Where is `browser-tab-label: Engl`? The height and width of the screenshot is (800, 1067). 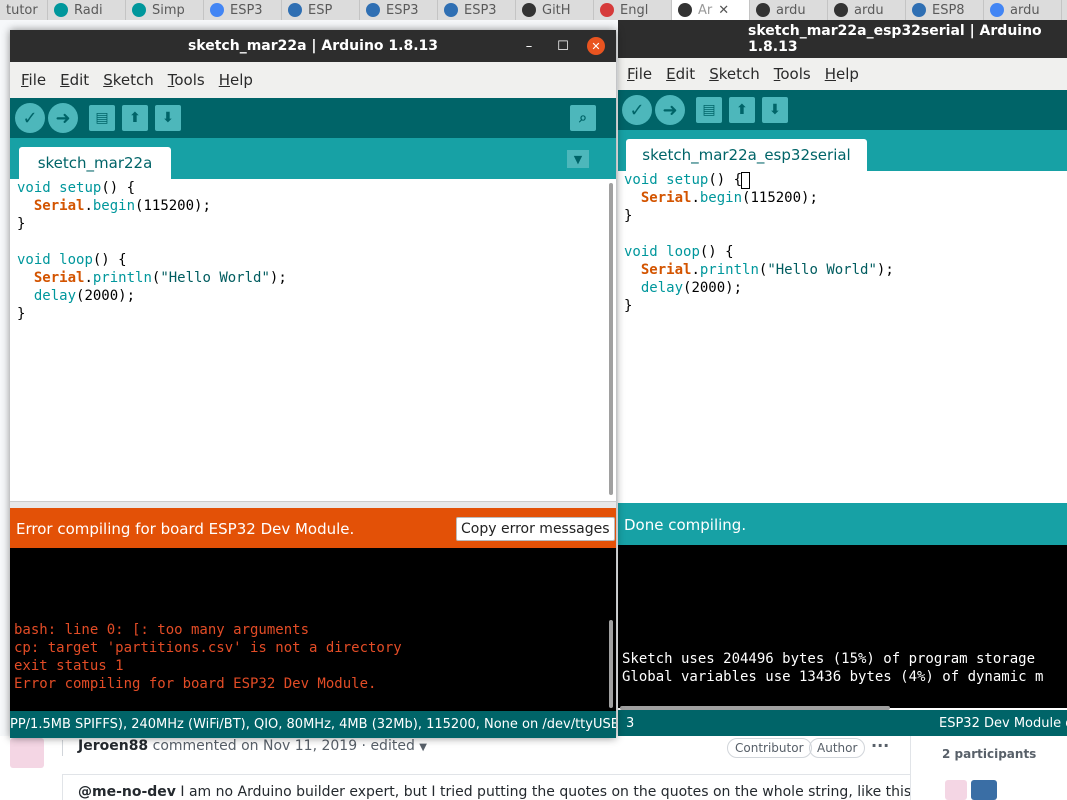 browser-tab-label: Engl is located at coordinates (634, 10).